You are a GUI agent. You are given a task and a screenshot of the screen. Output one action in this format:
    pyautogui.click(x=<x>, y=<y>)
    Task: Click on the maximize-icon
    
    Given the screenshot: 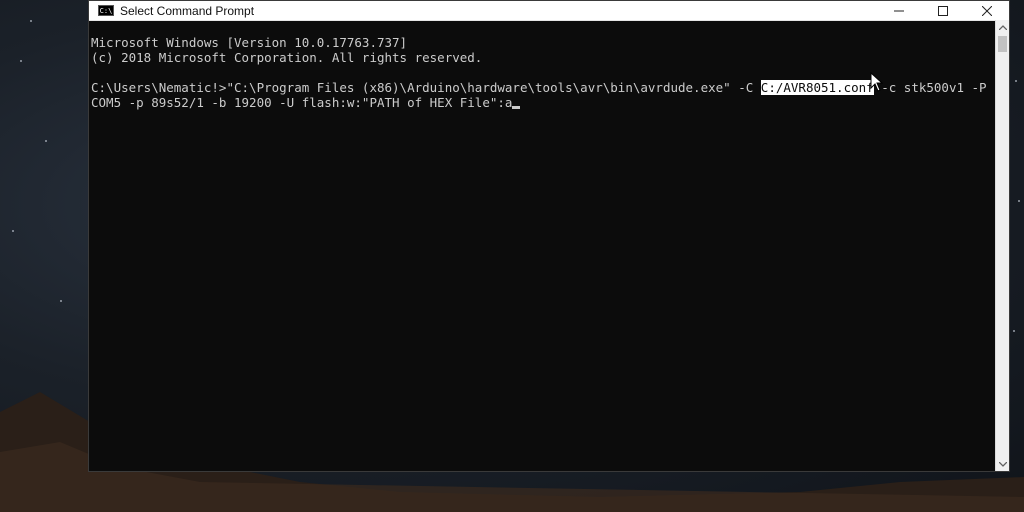 What is the action you would take?
    pyautogui.click(x=943, y=10)
    